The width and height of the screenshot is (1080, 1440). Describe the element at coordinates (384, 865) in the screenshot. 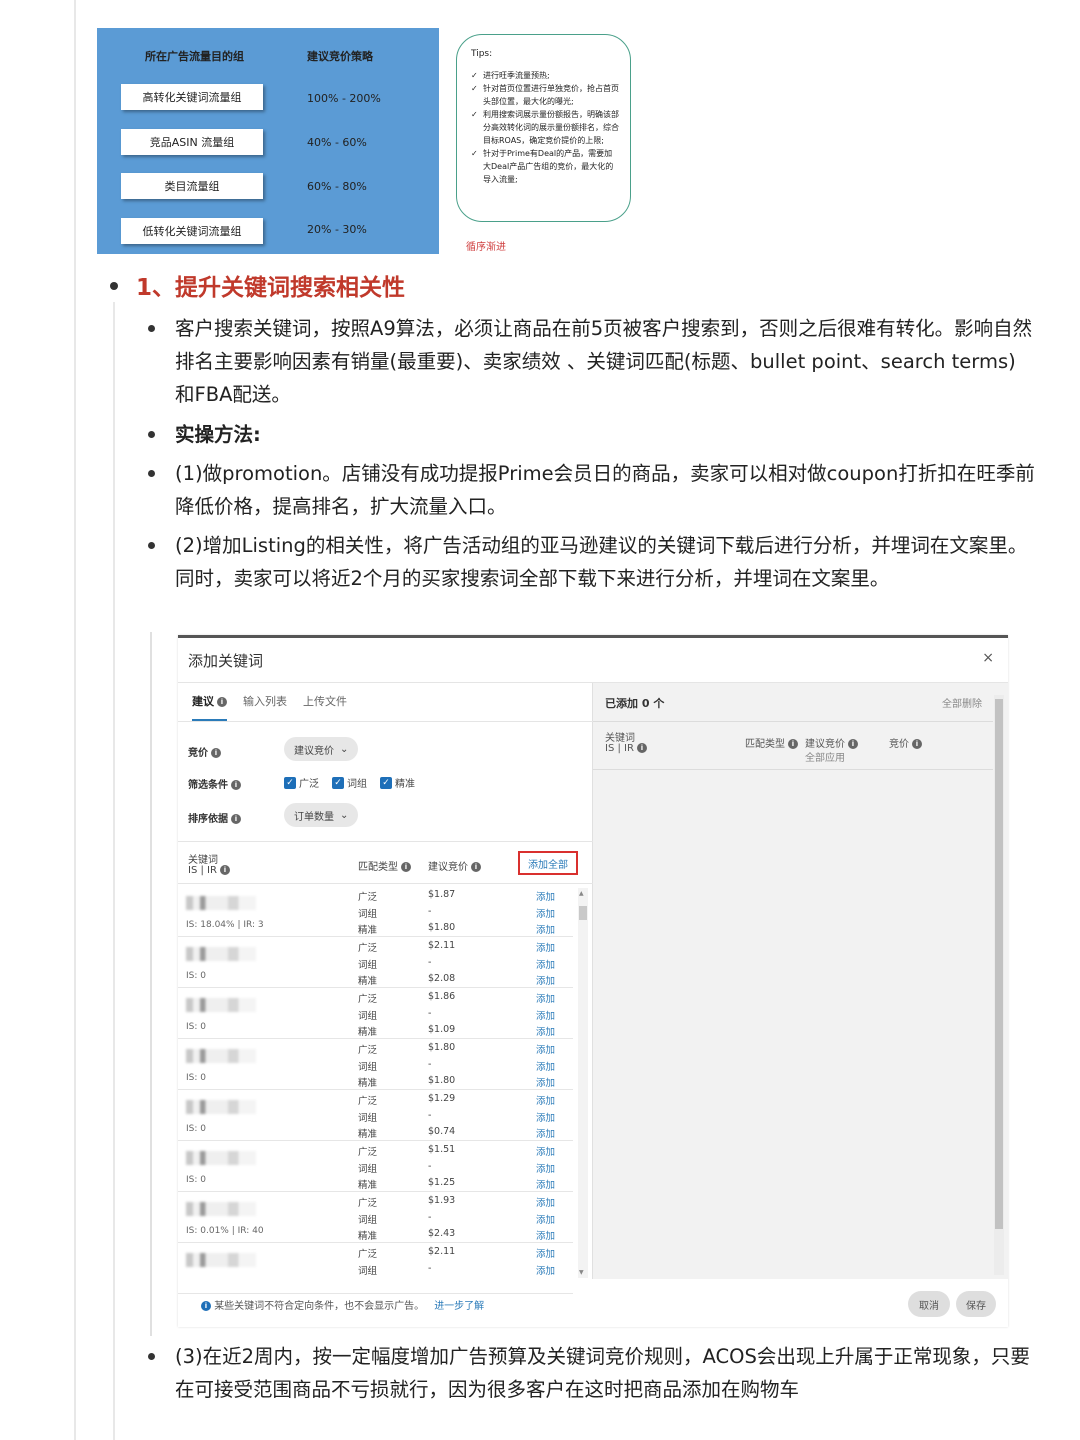

I see `col-match-type: 匹配类型 i` at that location.